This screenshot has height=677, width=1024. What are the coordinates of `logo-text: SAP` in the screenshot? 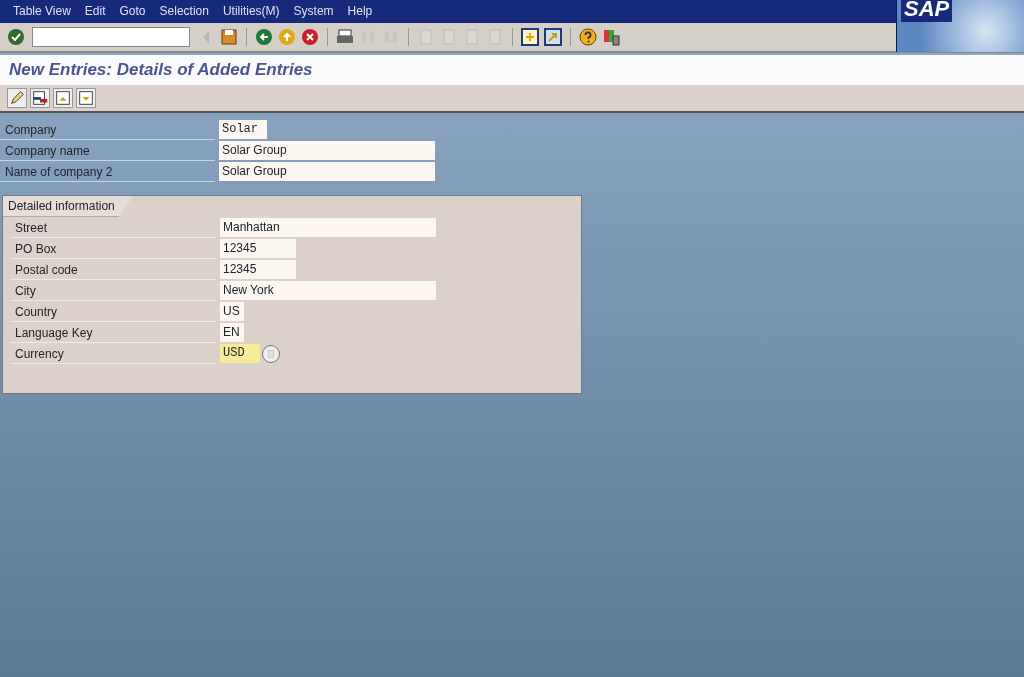 It's located at (927, 11).